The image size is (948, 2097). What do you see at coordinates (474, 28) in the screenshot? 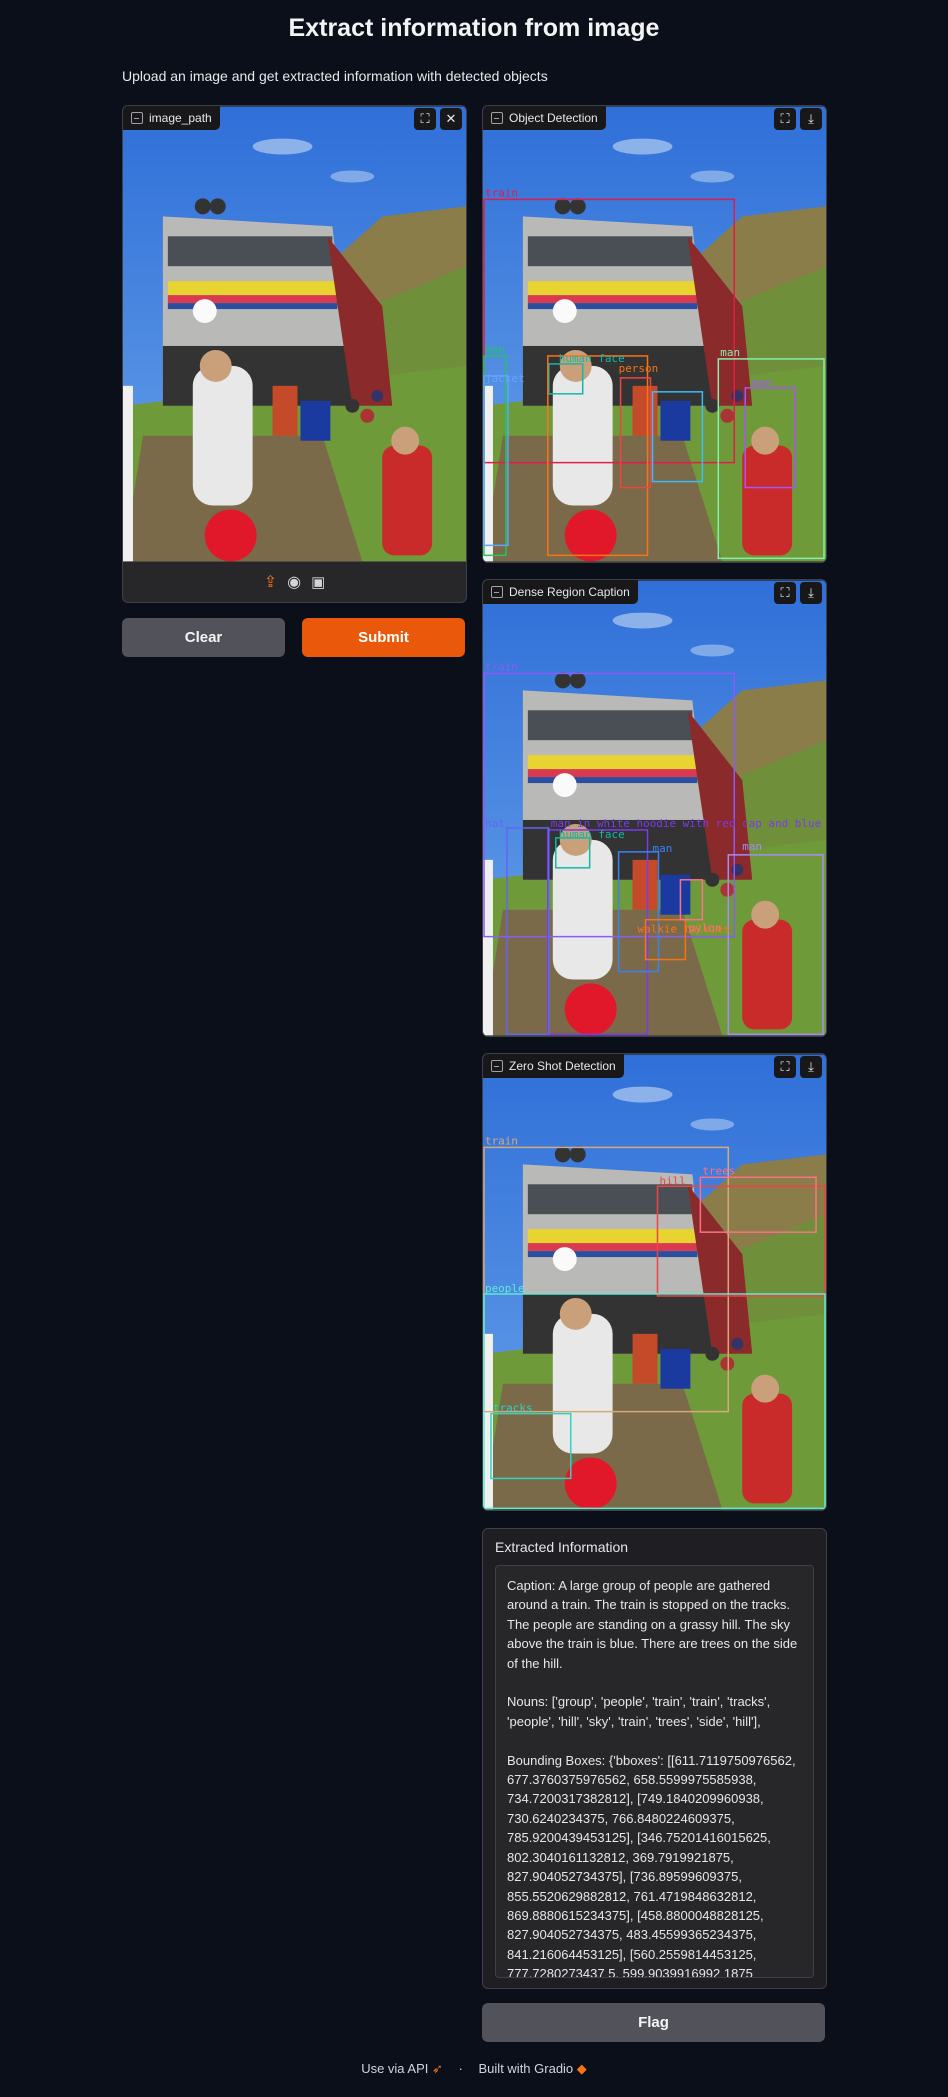
I see `page-title: Extract information from image` at bounding box center [474, 28].